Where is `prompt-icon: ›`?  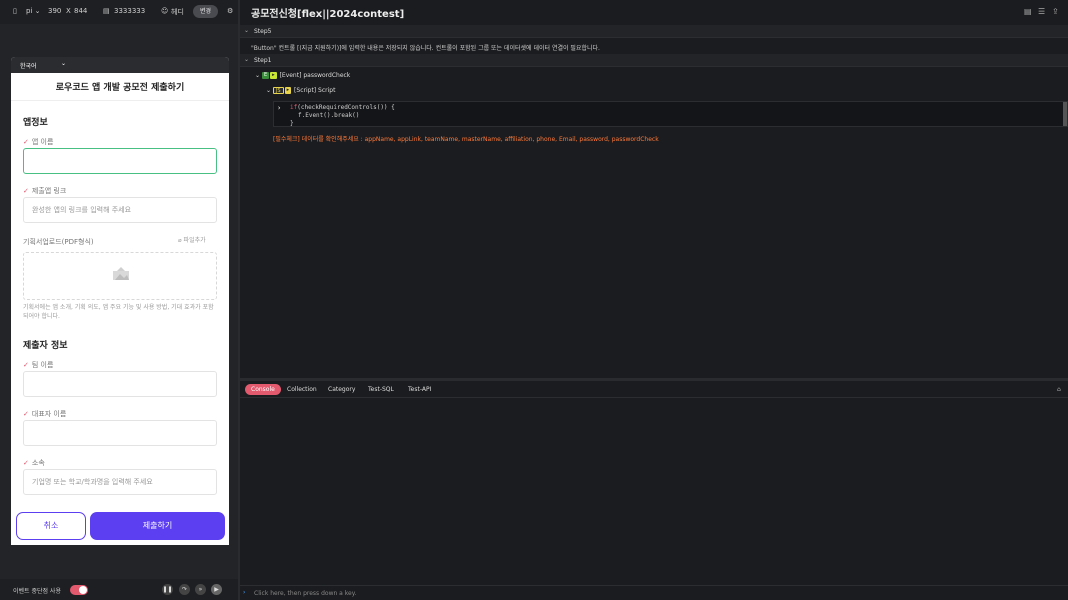
prompt-icon: › is located at coordinates (244, 592).